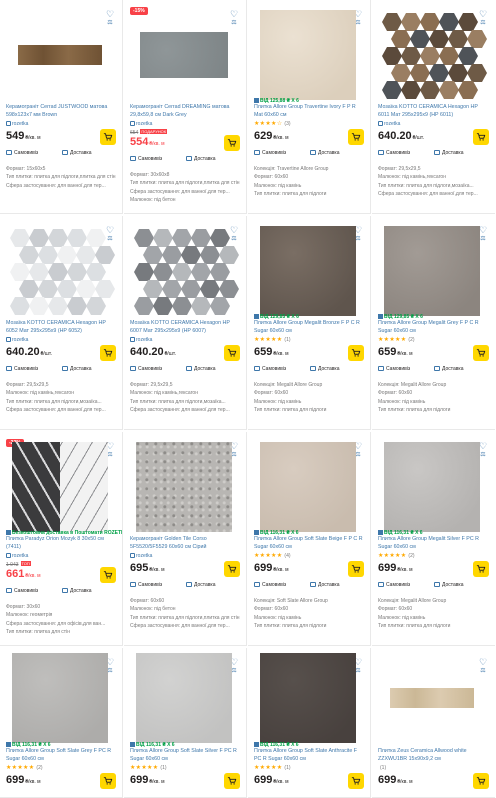 The image size is (496, 798). I want to click on rating-stars: ★★★★☆ (3), so click(272, 124).